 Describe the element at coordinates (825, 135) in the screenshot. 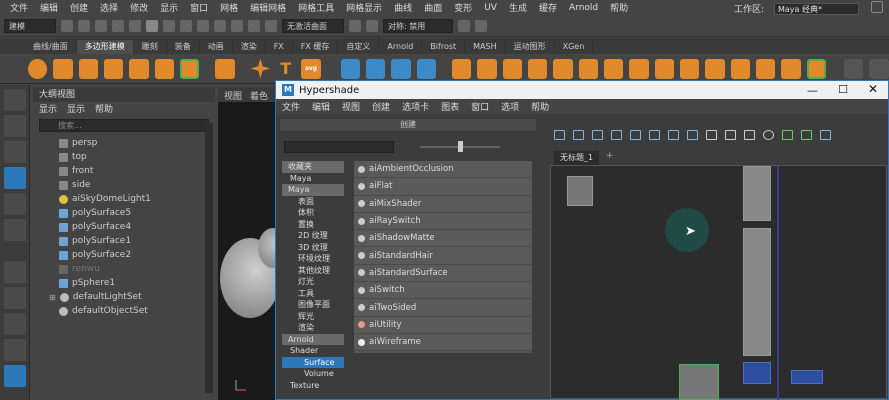

I see `graph-snap-icon` at that location.